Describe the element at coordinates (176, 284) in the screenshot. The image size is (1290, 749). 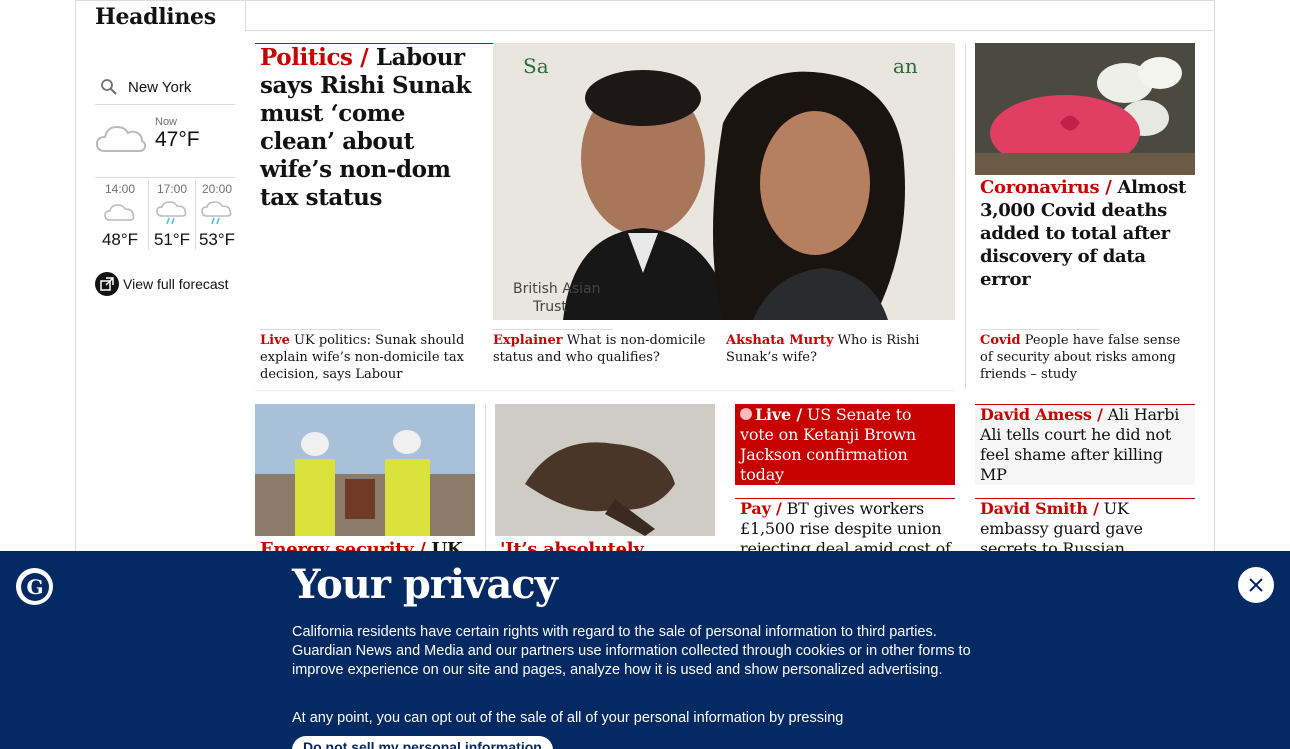
I see `view-forecast-label: View full forecast` at that location.